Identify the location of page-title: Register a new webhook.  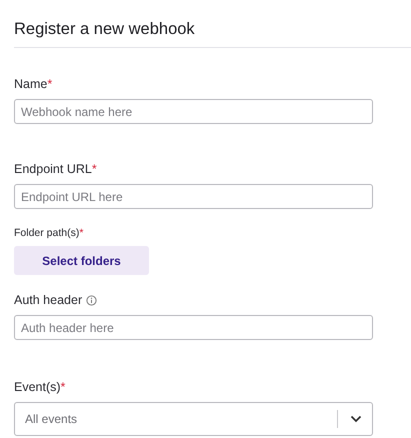
(105, 29).